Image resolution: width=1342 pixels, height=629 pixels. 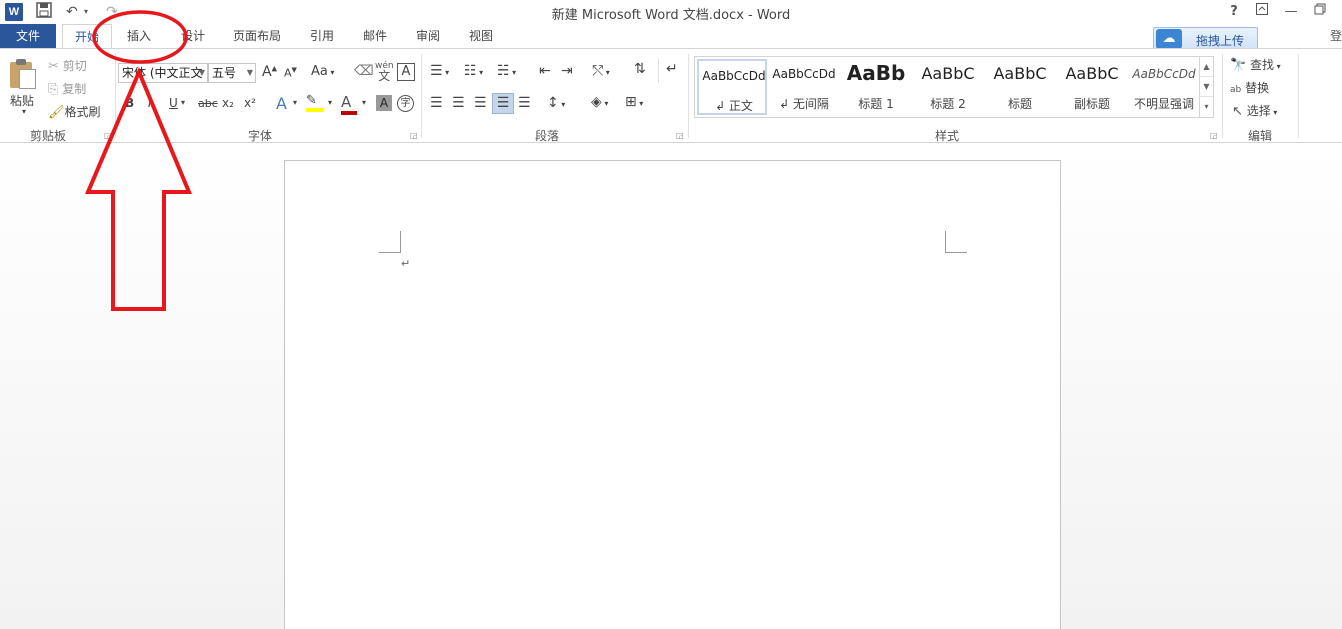 I want to click on style-title: AaBbC 标题, so click(x=1020, y=87).